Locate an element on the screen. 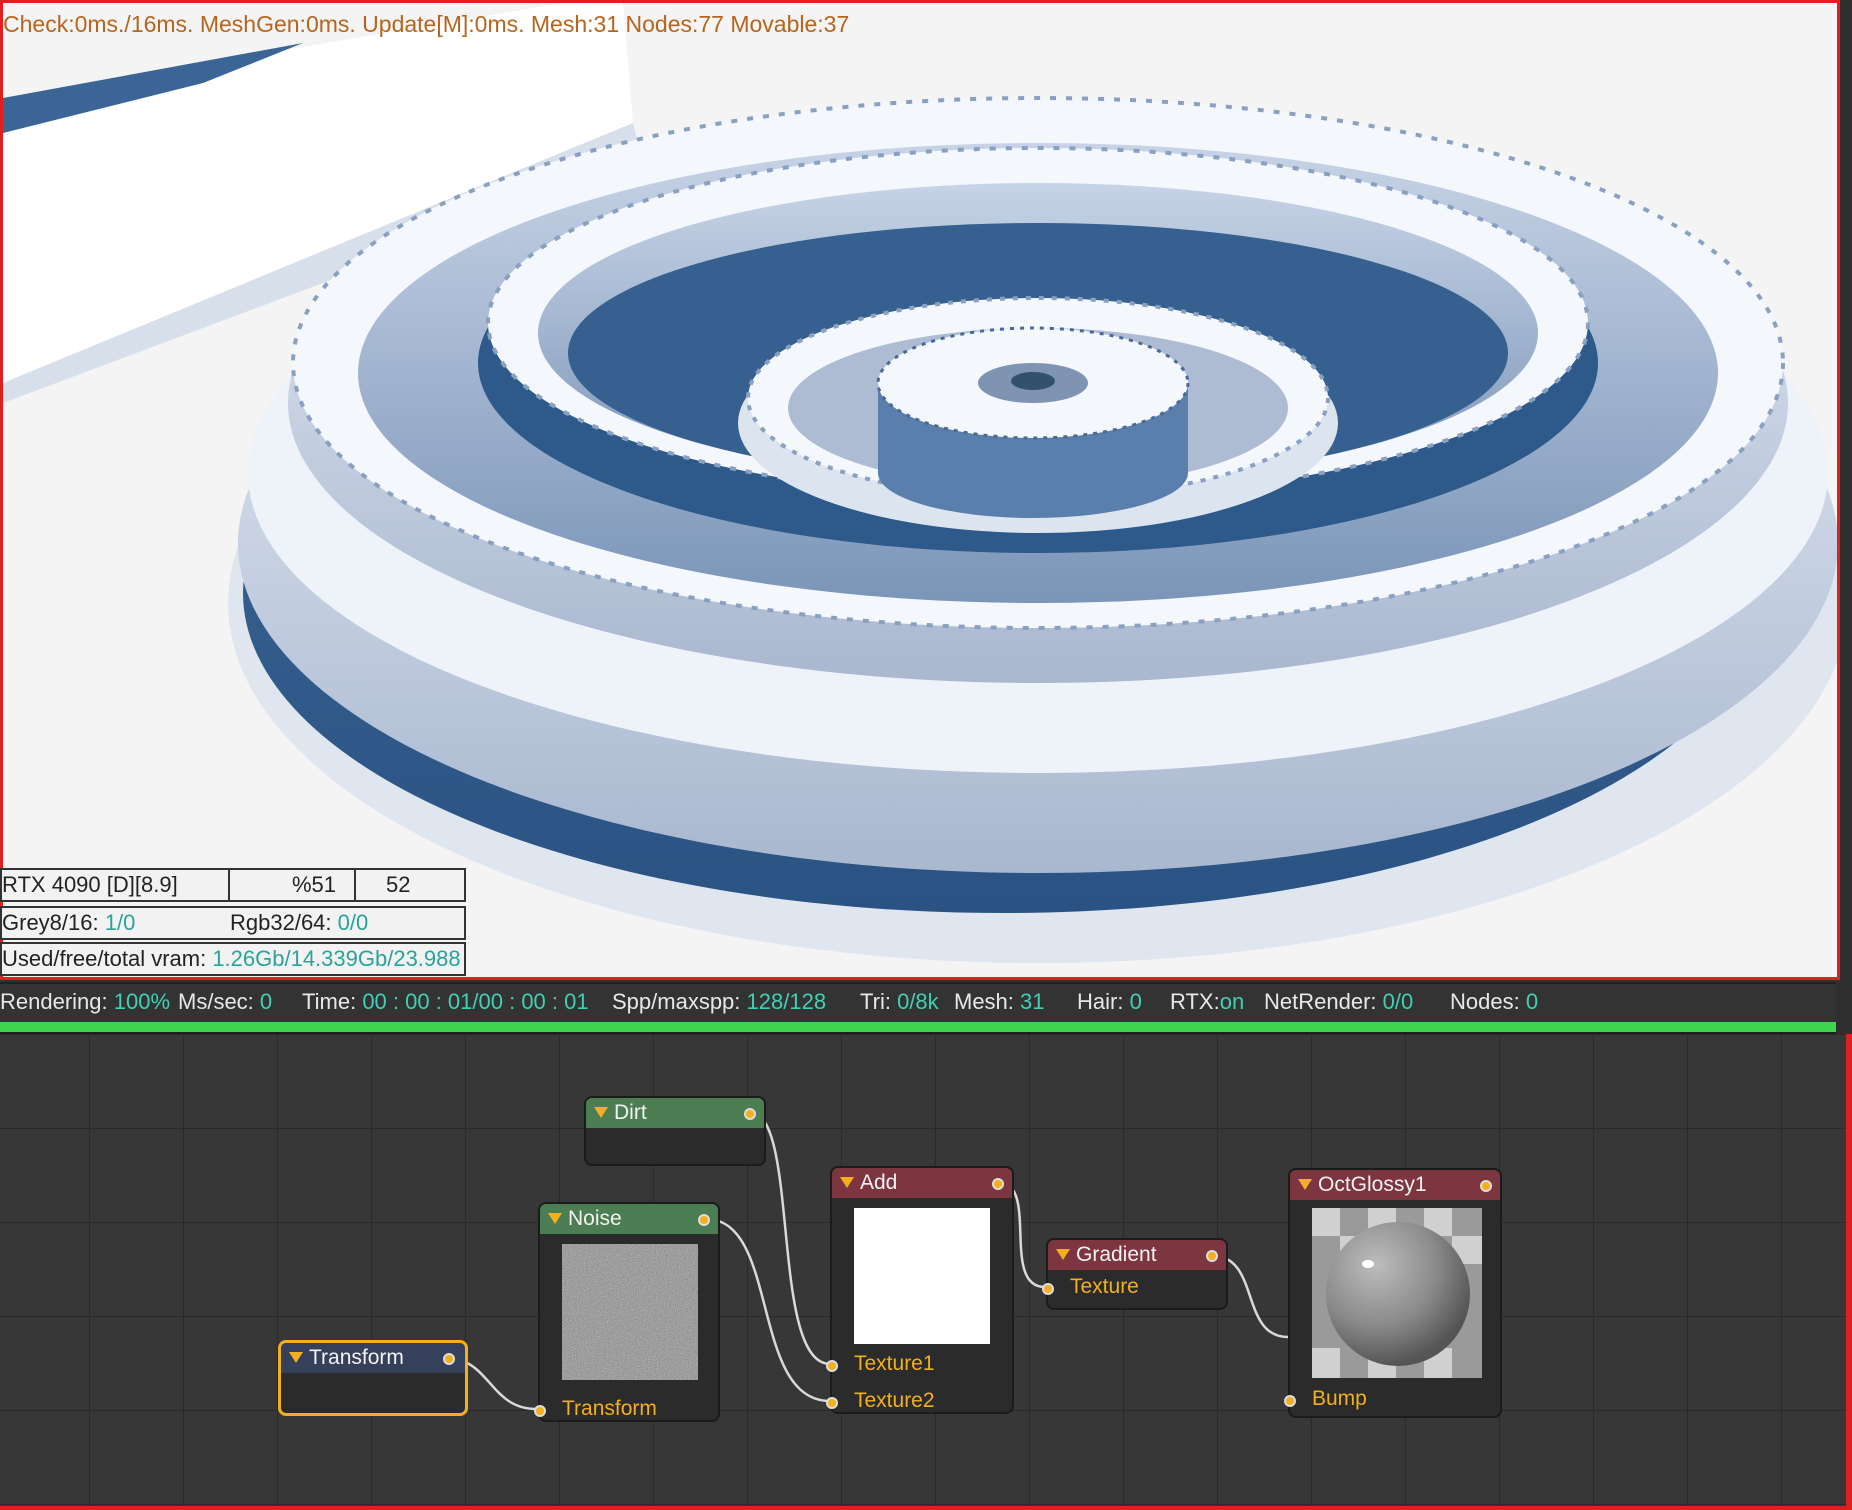  add-node: Add Texture1 Texture2 is located at coordinates (920, 1290).